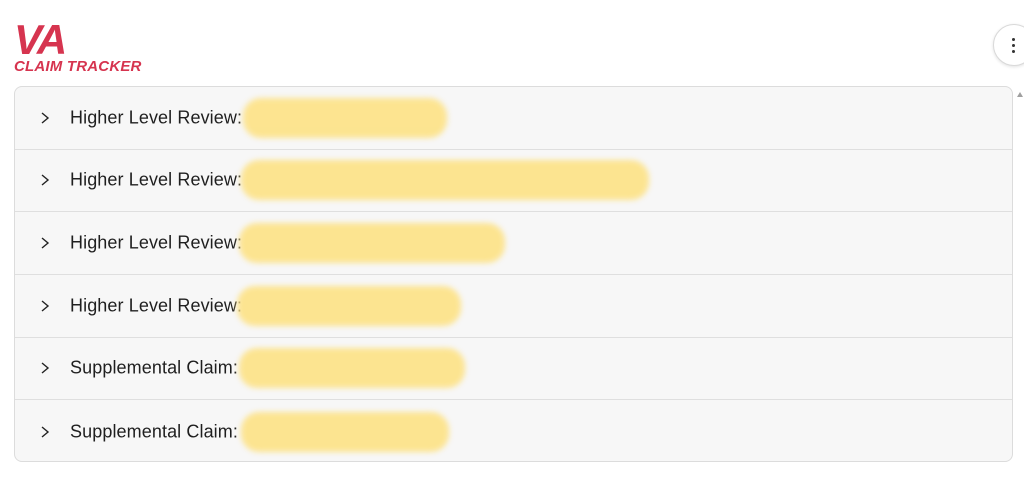 The width and height of the screenshot is (1024, 477). I want to click on more-vertical-icon, so click(1013, 45).